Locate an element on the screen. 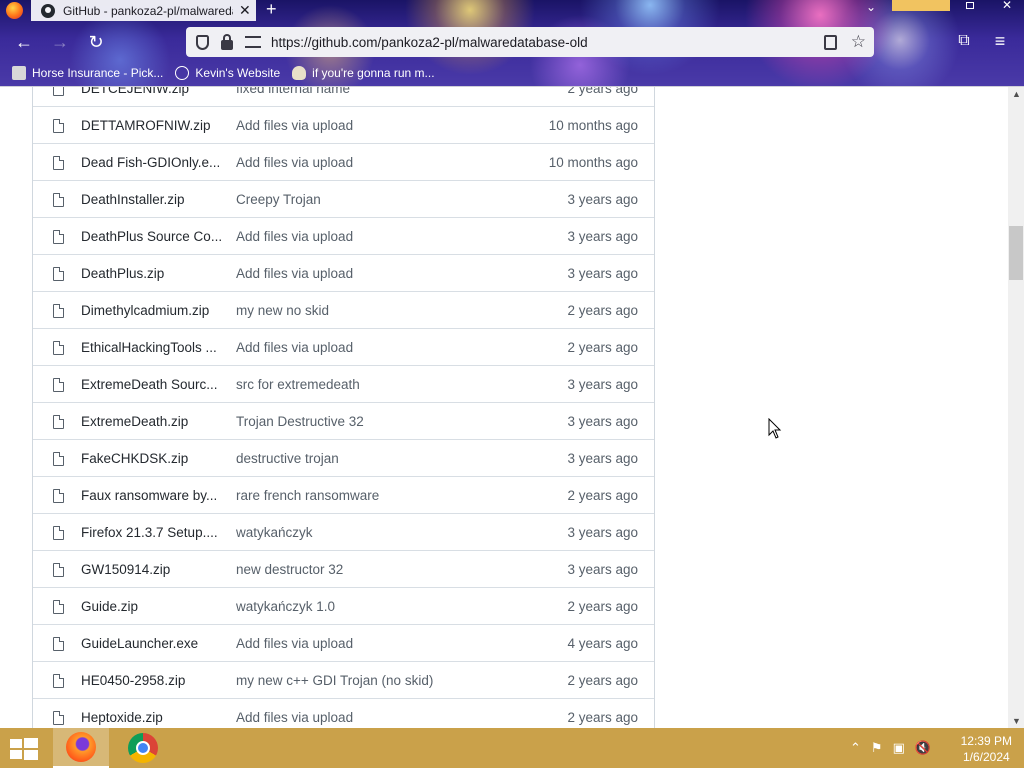 The height and width of the screenshot is (768, 1024). commit-message-link: src for extremedeath is located at coordinates (366, 384).